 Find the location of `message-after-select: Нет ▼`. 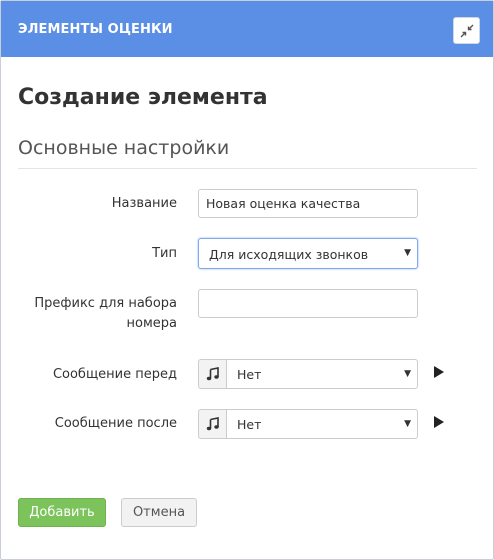

message-after-select: Нет ▼ is located at coordinates (322, 424).